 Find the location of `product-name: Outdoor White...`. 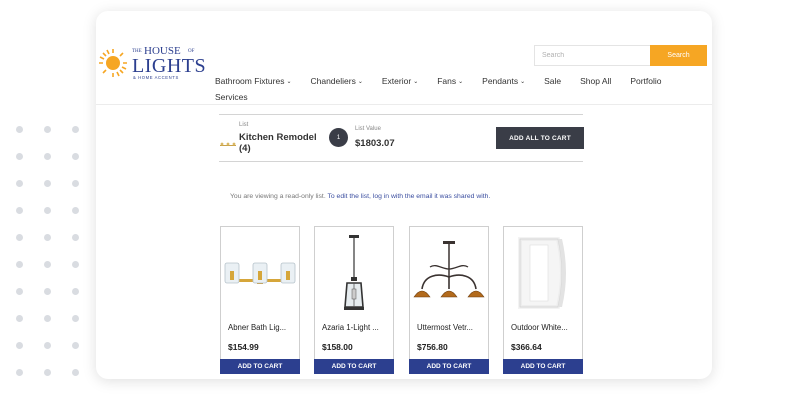

product-name: Outdoor White... is located at coordinates (539, 327).